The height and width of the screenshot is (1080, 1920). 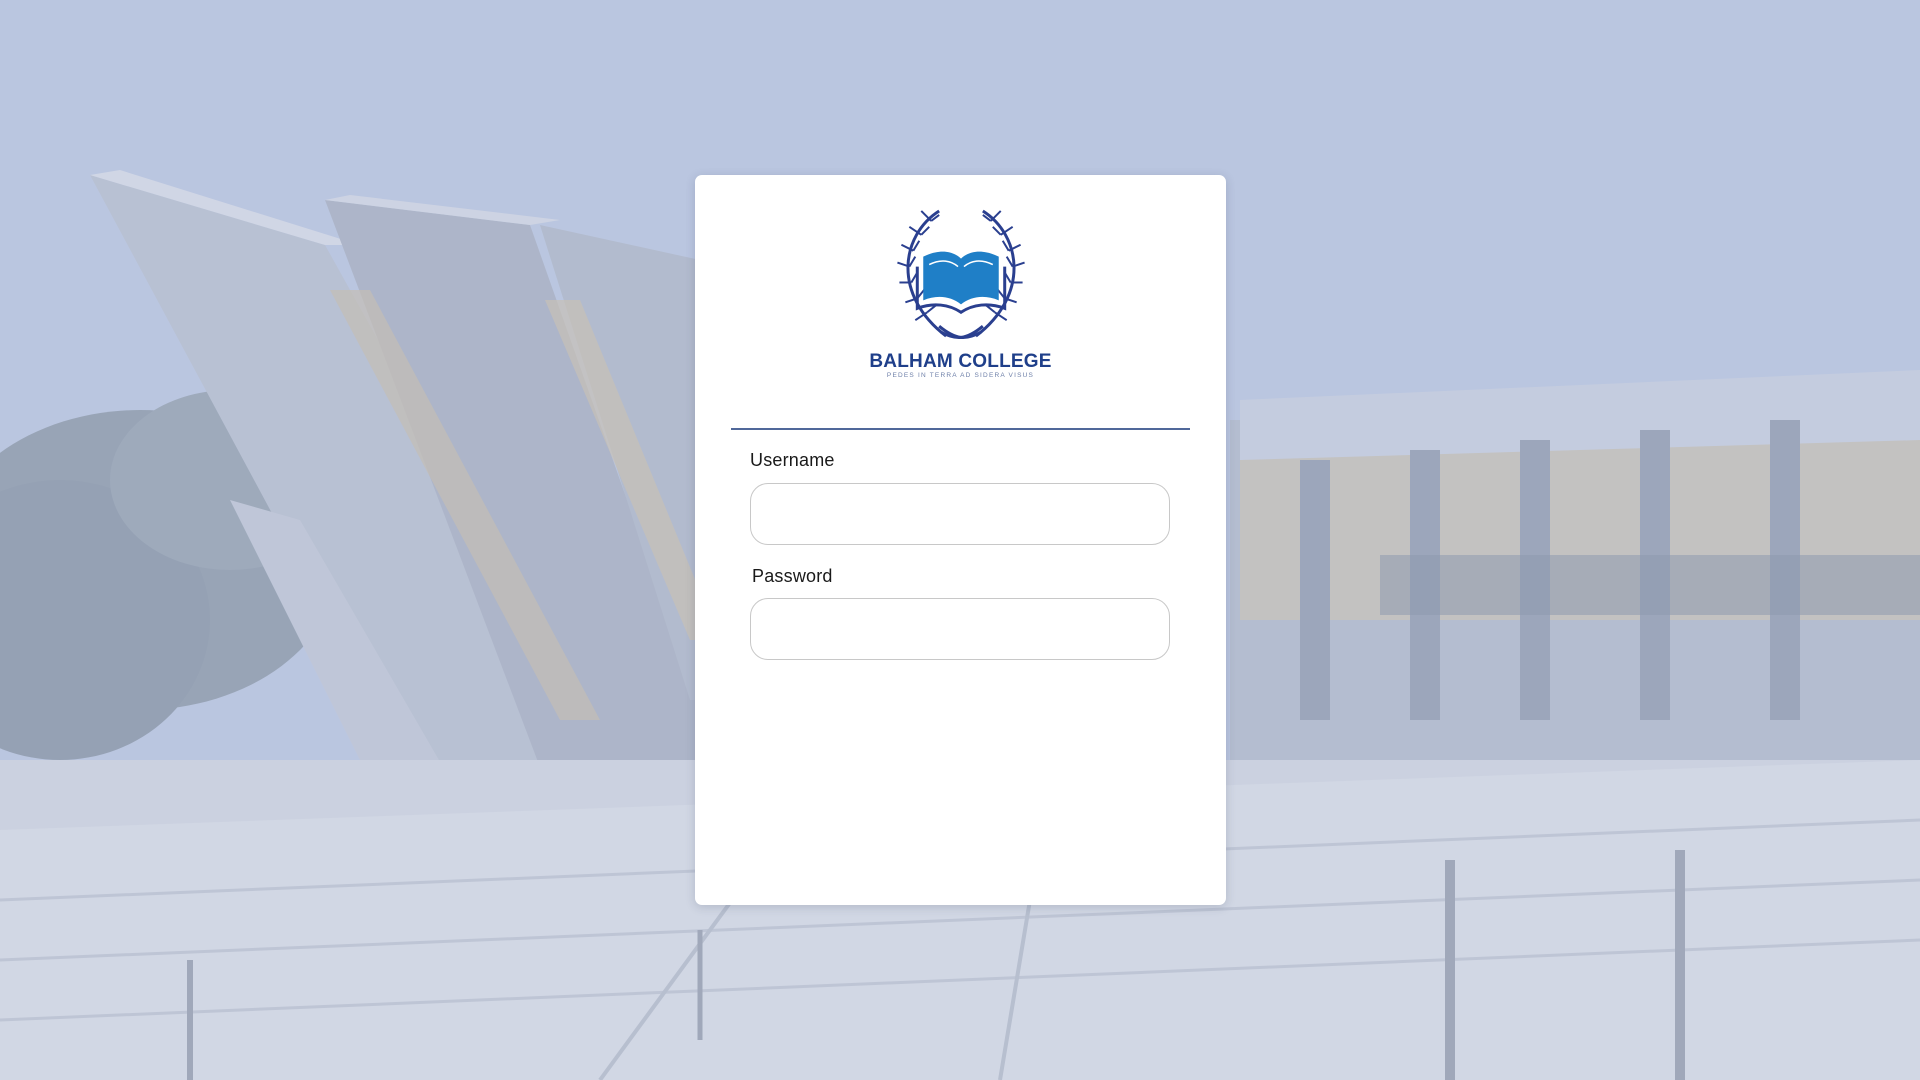 What do you see at coordinates (960, 514) in the screenshot?
I see `username-input` at bounding box center [960, 514].